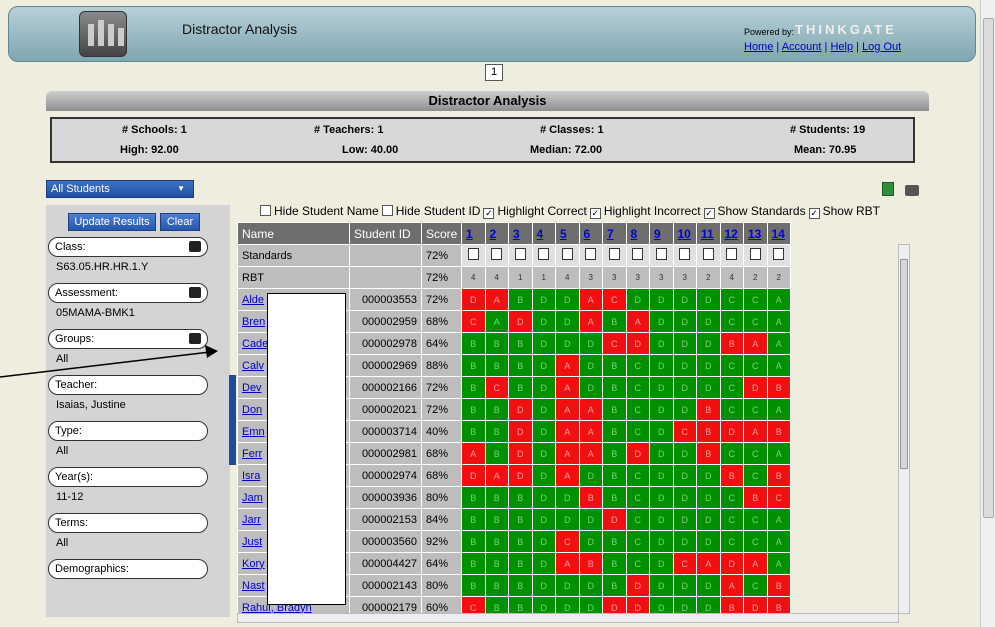 This screenshot has height=627, width=995. I want to click on question-header-link: 2, so click(496, 233).